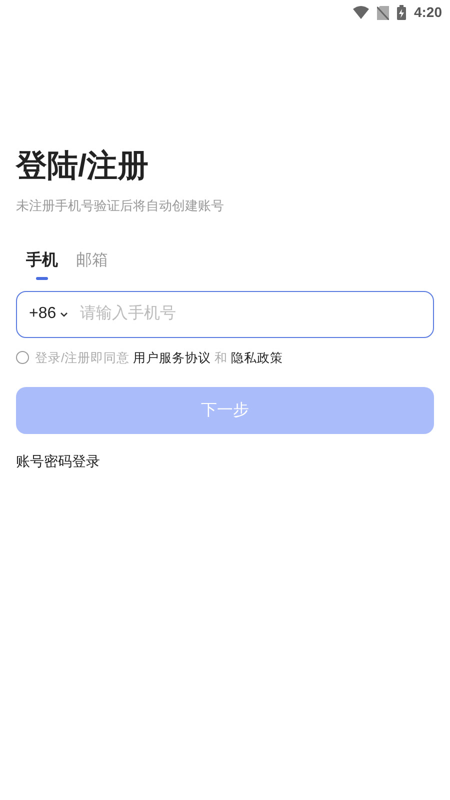 This screenshot has width=450, height=800. Describe the element at coordinates (120, 206) in the screenshot. I see `subtitle: 未注册手机号验证后将自动创建账号` at that location.